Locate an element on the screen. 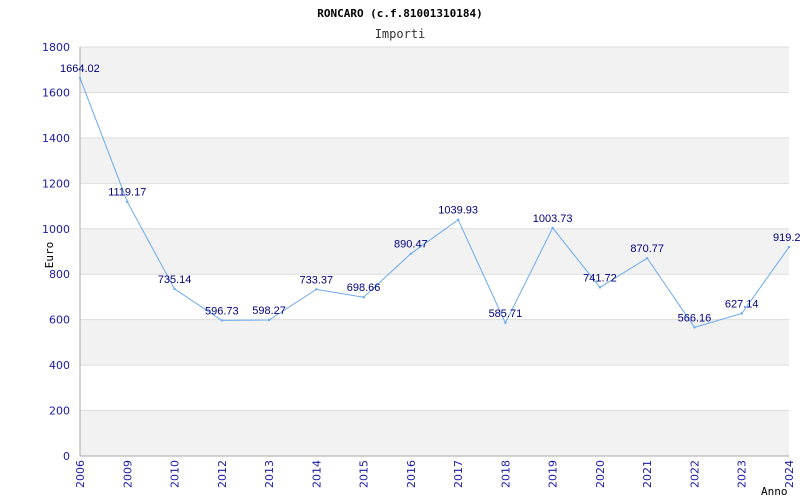 This screenshot has width=800, height=500. data-label: 733.37 is located at coordinates (317, 280).